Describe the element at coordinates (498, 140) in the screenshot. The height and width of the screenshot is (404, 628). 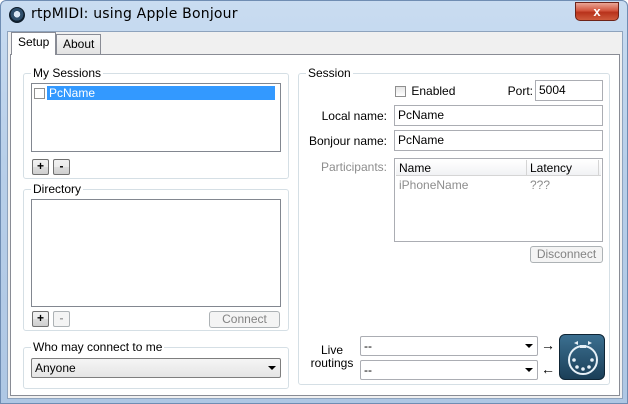
I see `bonjour-name-field: PcName` at that location.